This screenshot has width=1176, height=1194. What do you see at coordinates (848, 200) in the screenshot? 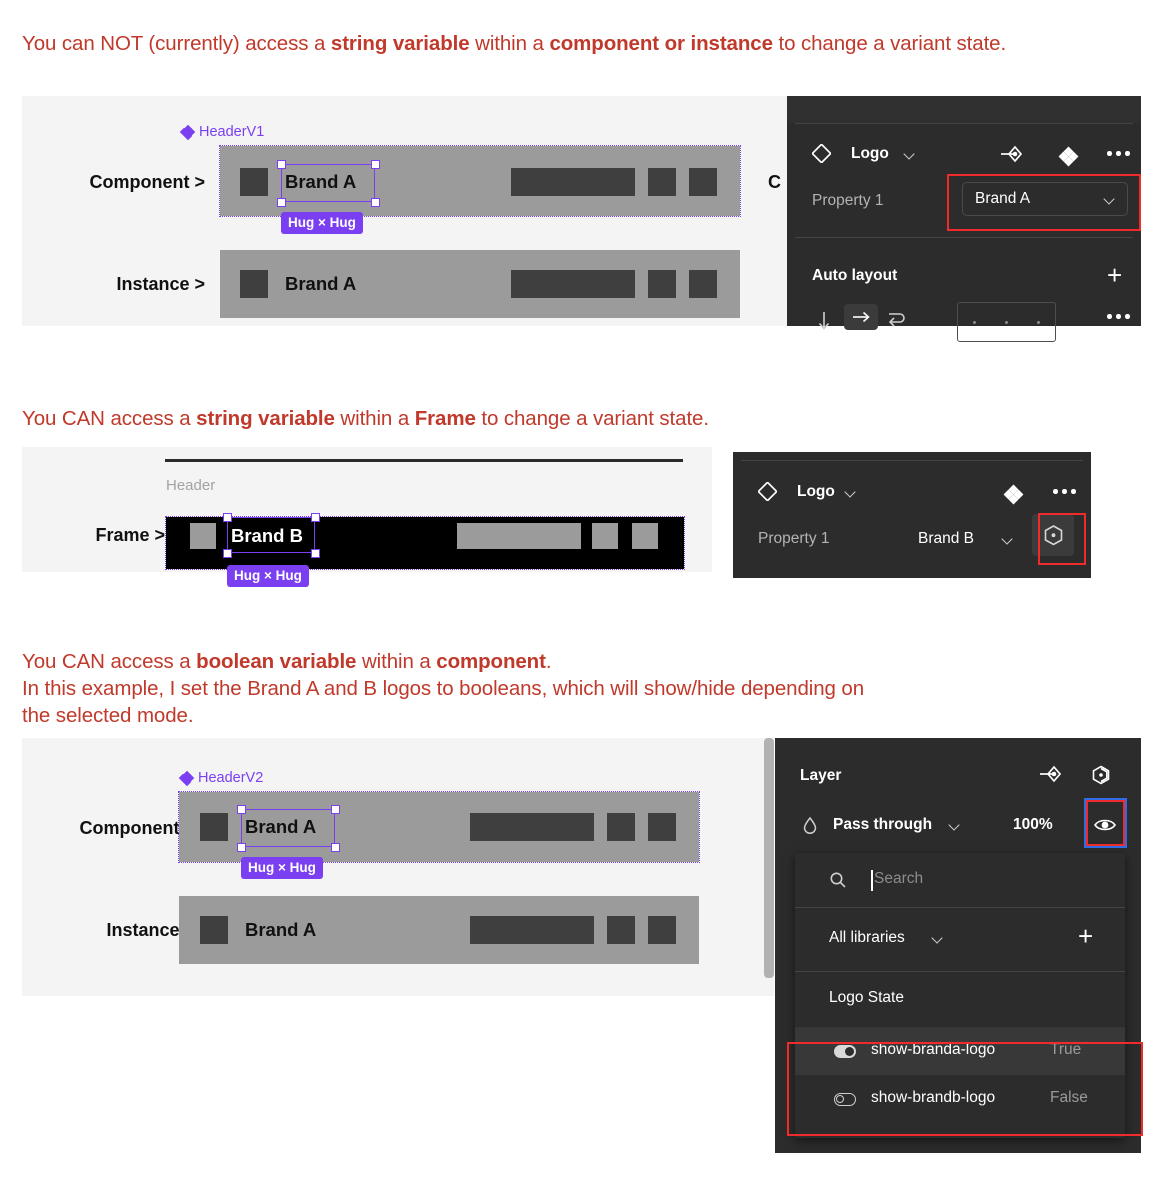
I see `section-1-property-label: Property 1` at bounding box center [848, 200].